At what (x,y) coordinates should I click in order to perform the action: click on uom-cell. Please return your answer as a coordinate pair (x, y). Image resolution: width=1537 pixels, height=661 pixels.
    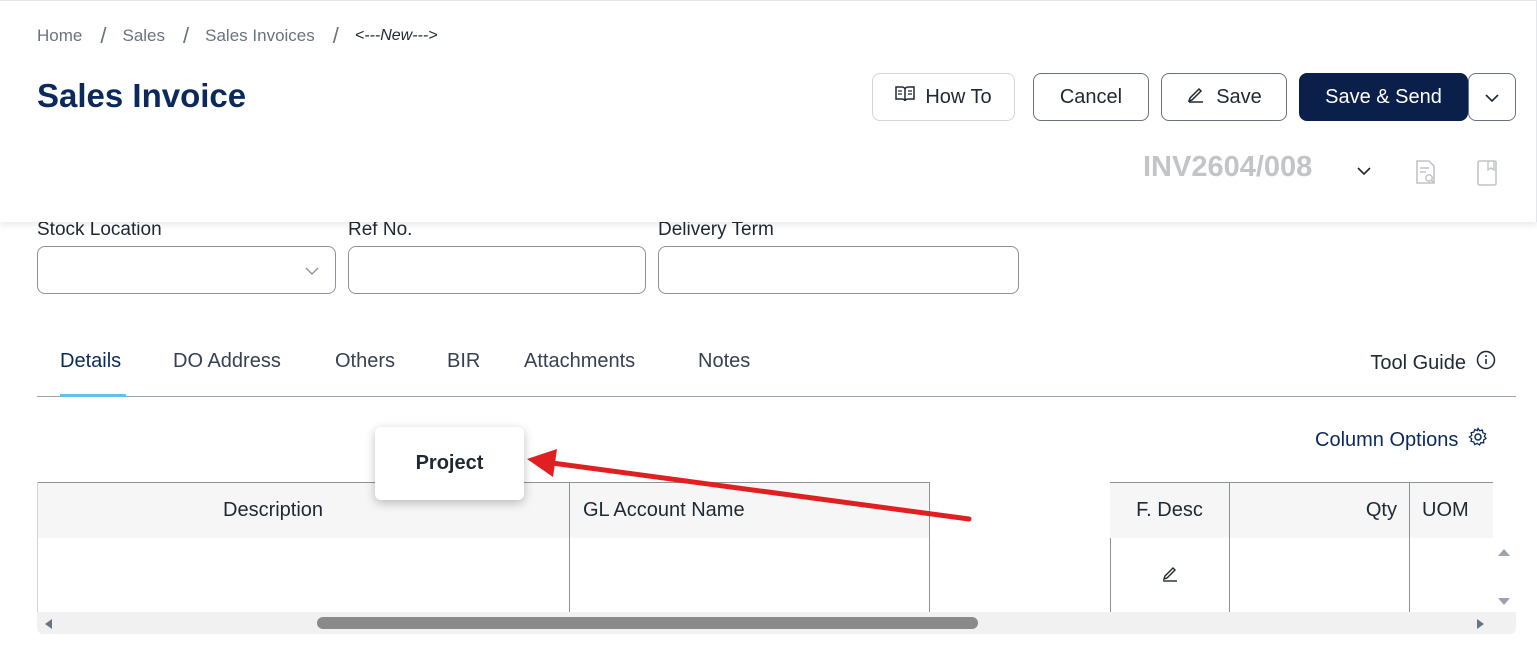
    Looking at the image, I should click on (1451, 575).